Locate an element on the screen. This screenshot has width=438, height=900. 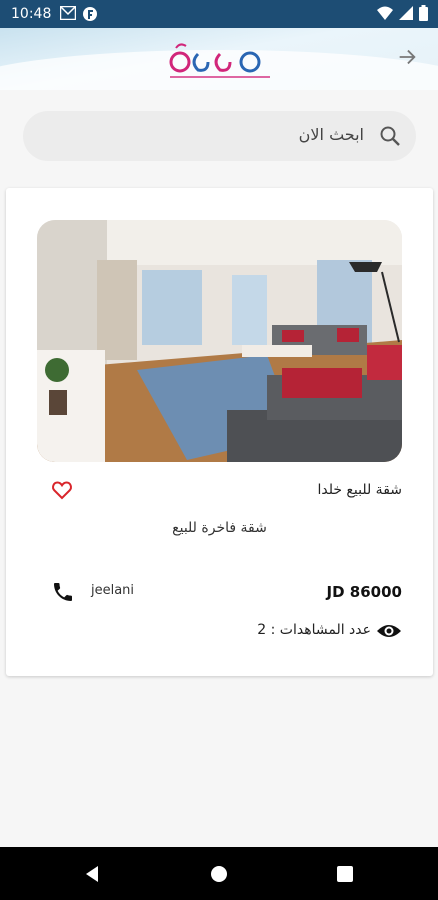
nav-back-icon is located at coordinates (93, 874).